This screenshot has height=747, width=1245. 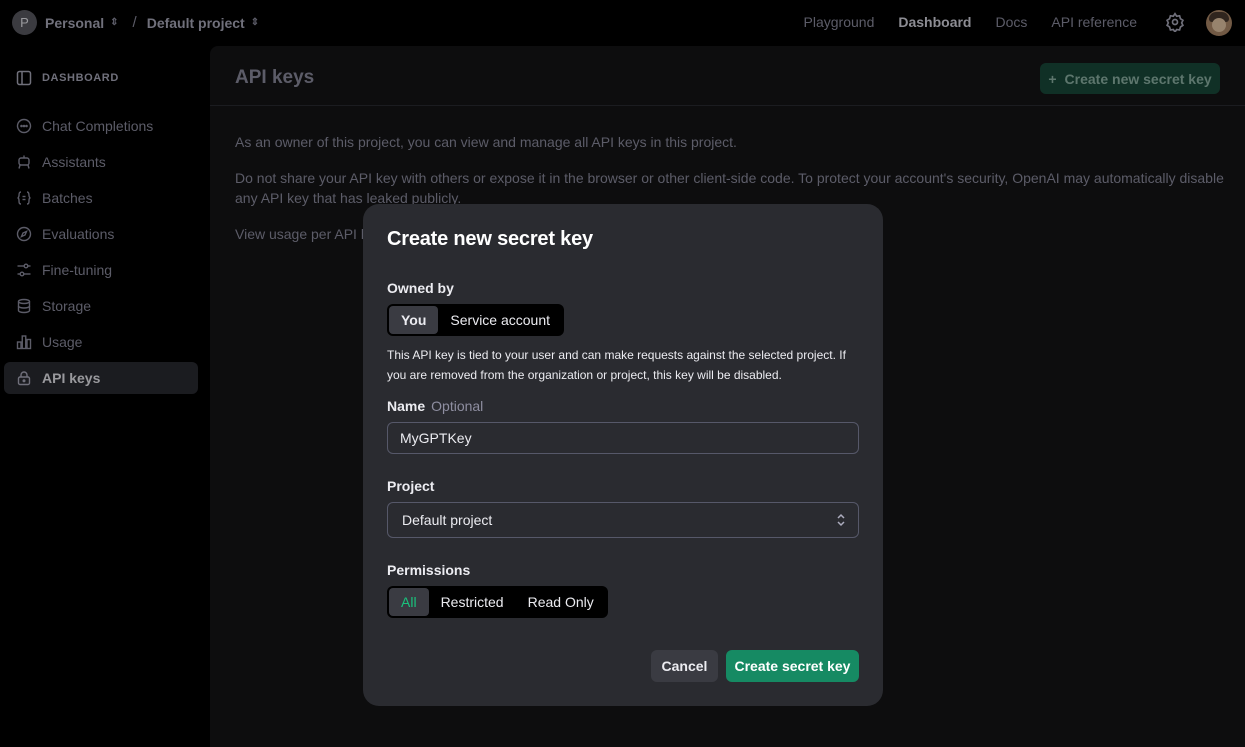 What do you see at coordinates (500, 320) in the screenshot?
I see `owned-by-service-account-option: Service account` at bounding box center [500, 320].